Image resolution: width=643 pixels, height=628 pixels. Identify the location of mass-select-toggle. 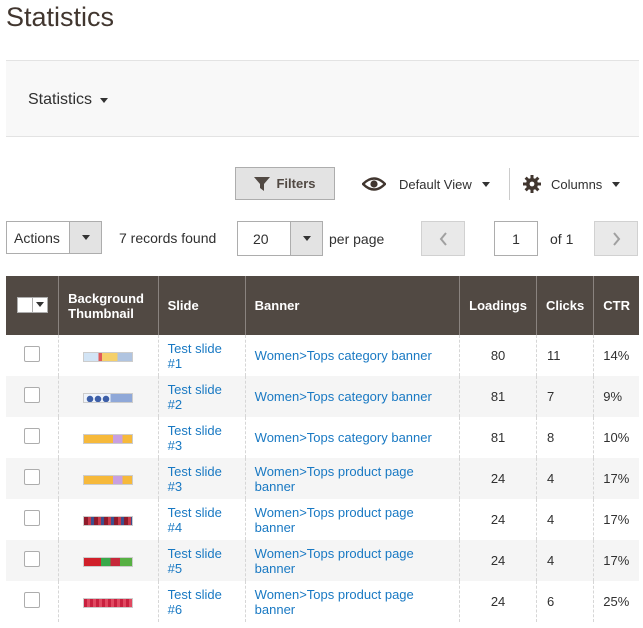
(40, 305).